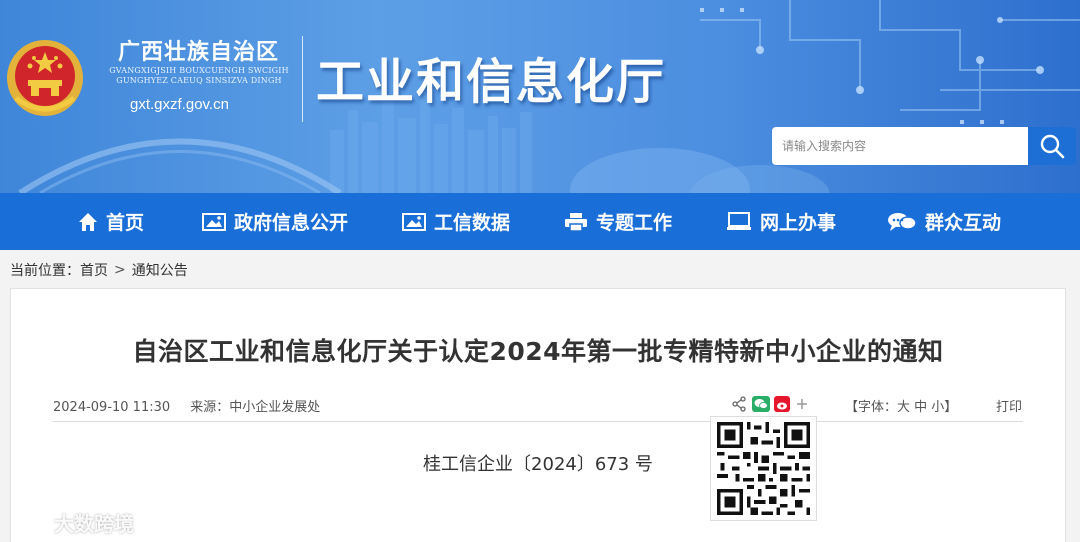 Image resolution: width=1080 pixels, height=542 pixels. What do you see at coordinates (45, 78) in the screenshot?
I see `national-emblem-icon` at bounding box center [45, 78].